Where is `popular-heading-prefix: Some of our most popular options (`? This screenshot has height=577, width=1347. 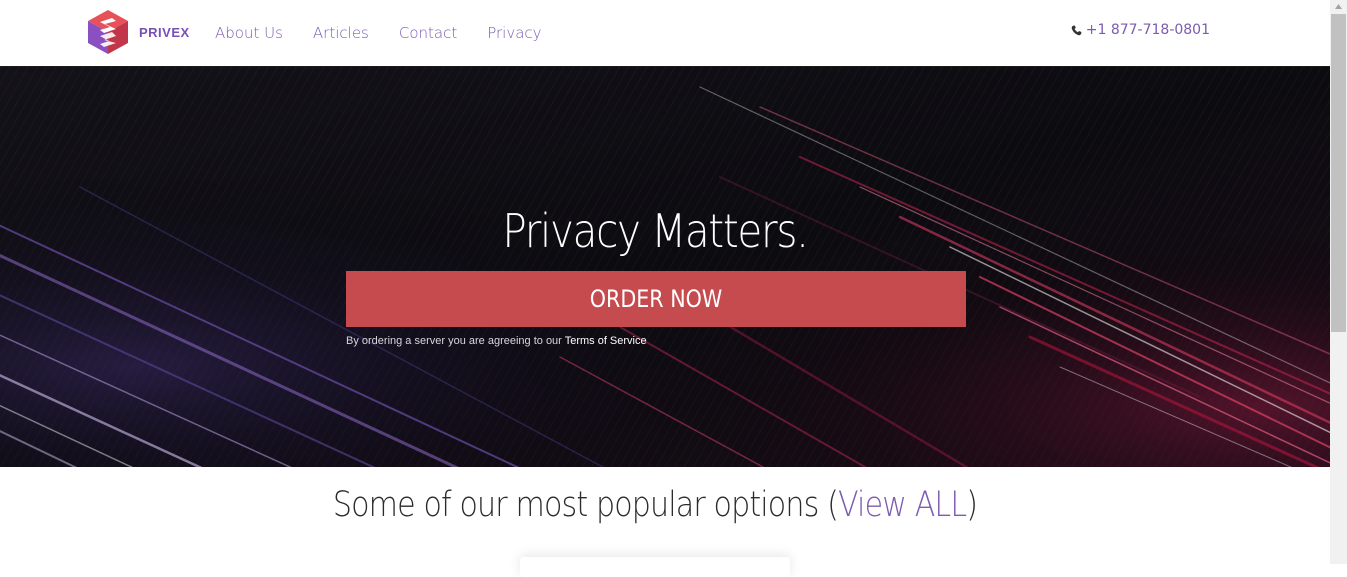 popular-heading-prefix: Some of our most popular options ( is located at coordinates (585, 505).